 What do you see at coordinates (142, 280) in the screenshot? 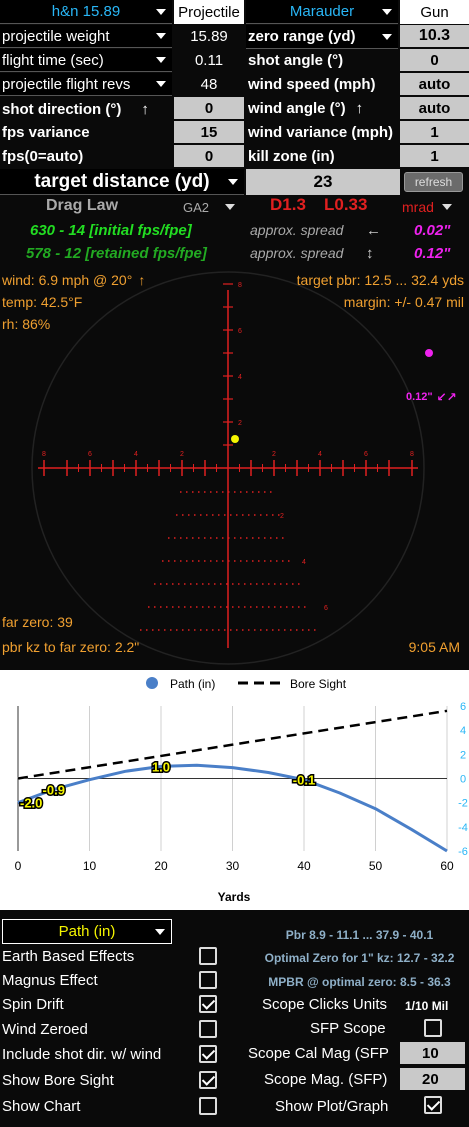
I see `wind-arrow-icon: ↑` at bounding box center [142, 280].